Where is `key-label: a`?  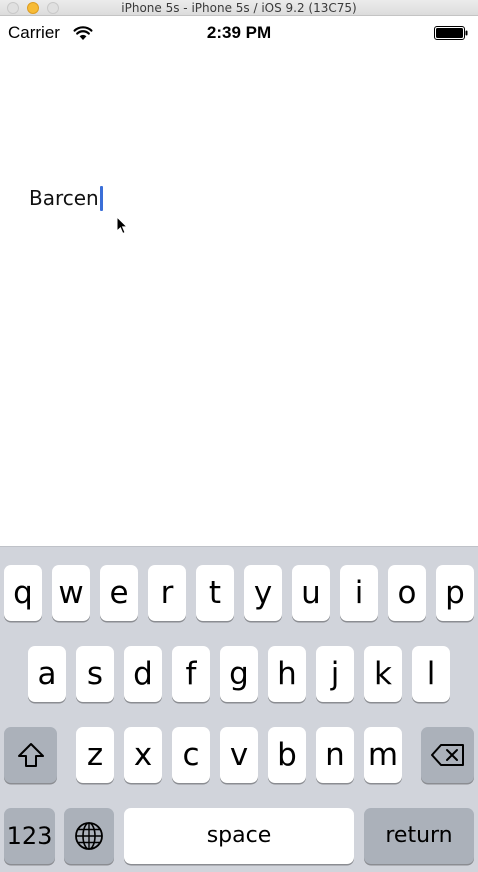 key-label: a is located at coordinates (47, 673).